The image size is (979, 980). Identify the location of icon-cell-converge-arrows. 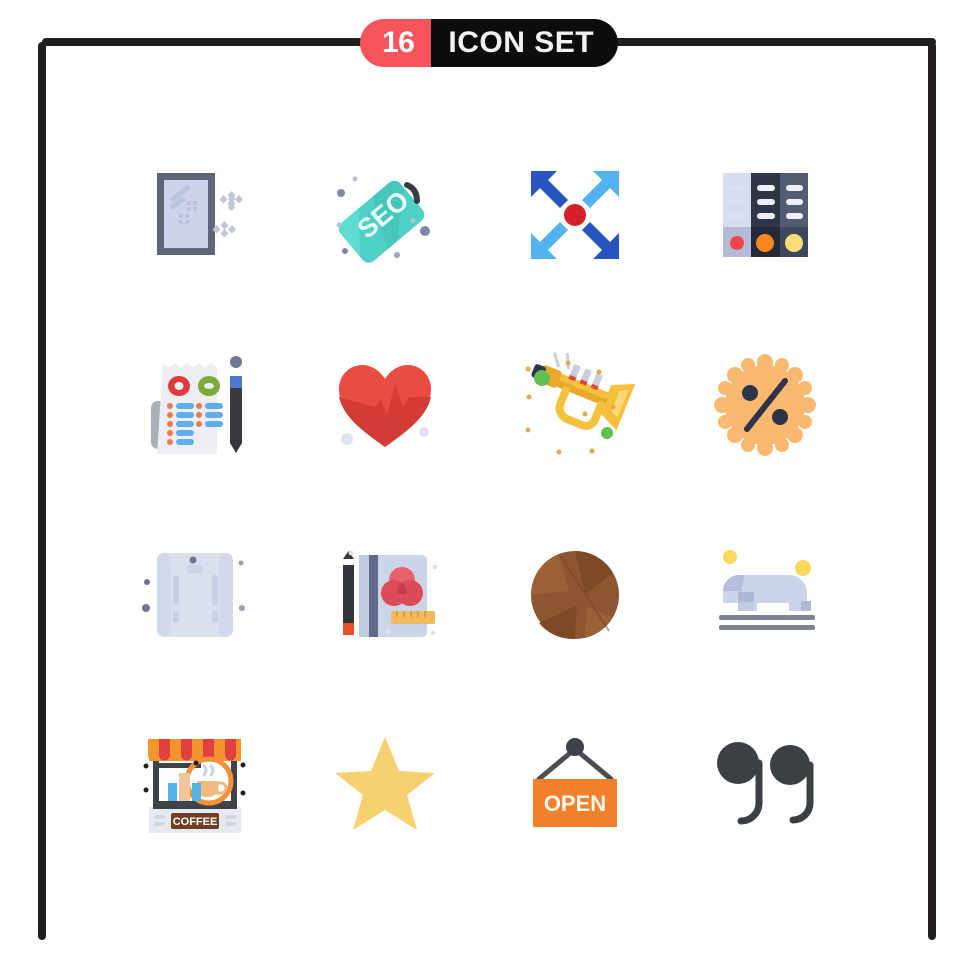
(575, 215).